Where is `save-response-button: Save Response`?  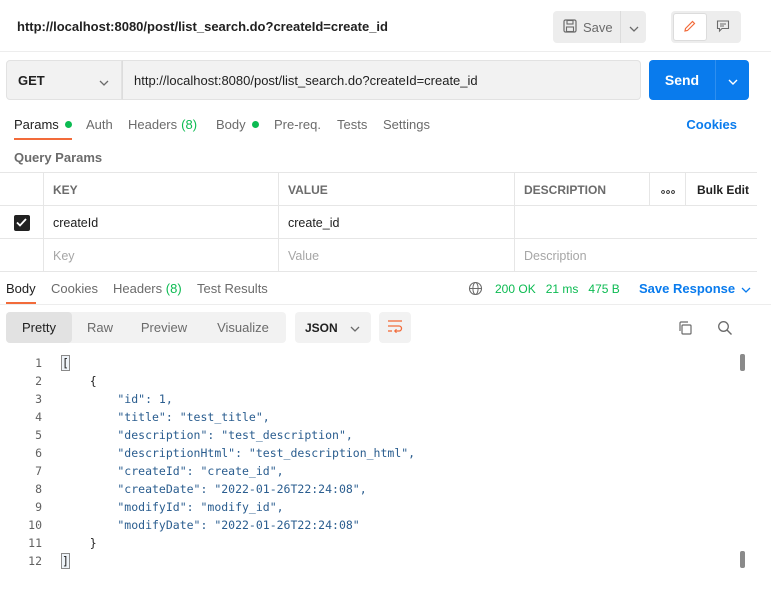 save-response-button: Save Response is located at coordinates (695, 288).